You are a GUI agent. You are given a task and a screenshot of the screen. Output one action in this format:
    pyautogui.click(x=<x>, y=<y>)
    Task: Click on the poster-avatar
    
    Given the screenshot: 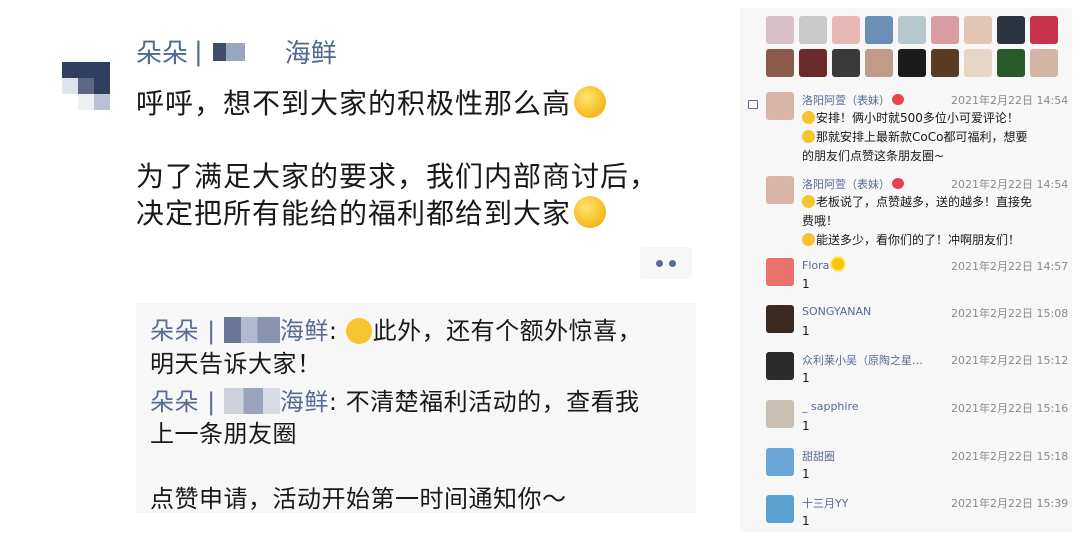 What is the action you would take?
    pyautogui.click(x=86, y=78)
    